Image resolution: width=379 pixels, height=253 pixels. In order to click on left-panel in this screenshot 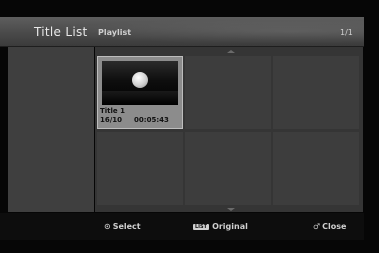, I will do `click(51, 129)`.